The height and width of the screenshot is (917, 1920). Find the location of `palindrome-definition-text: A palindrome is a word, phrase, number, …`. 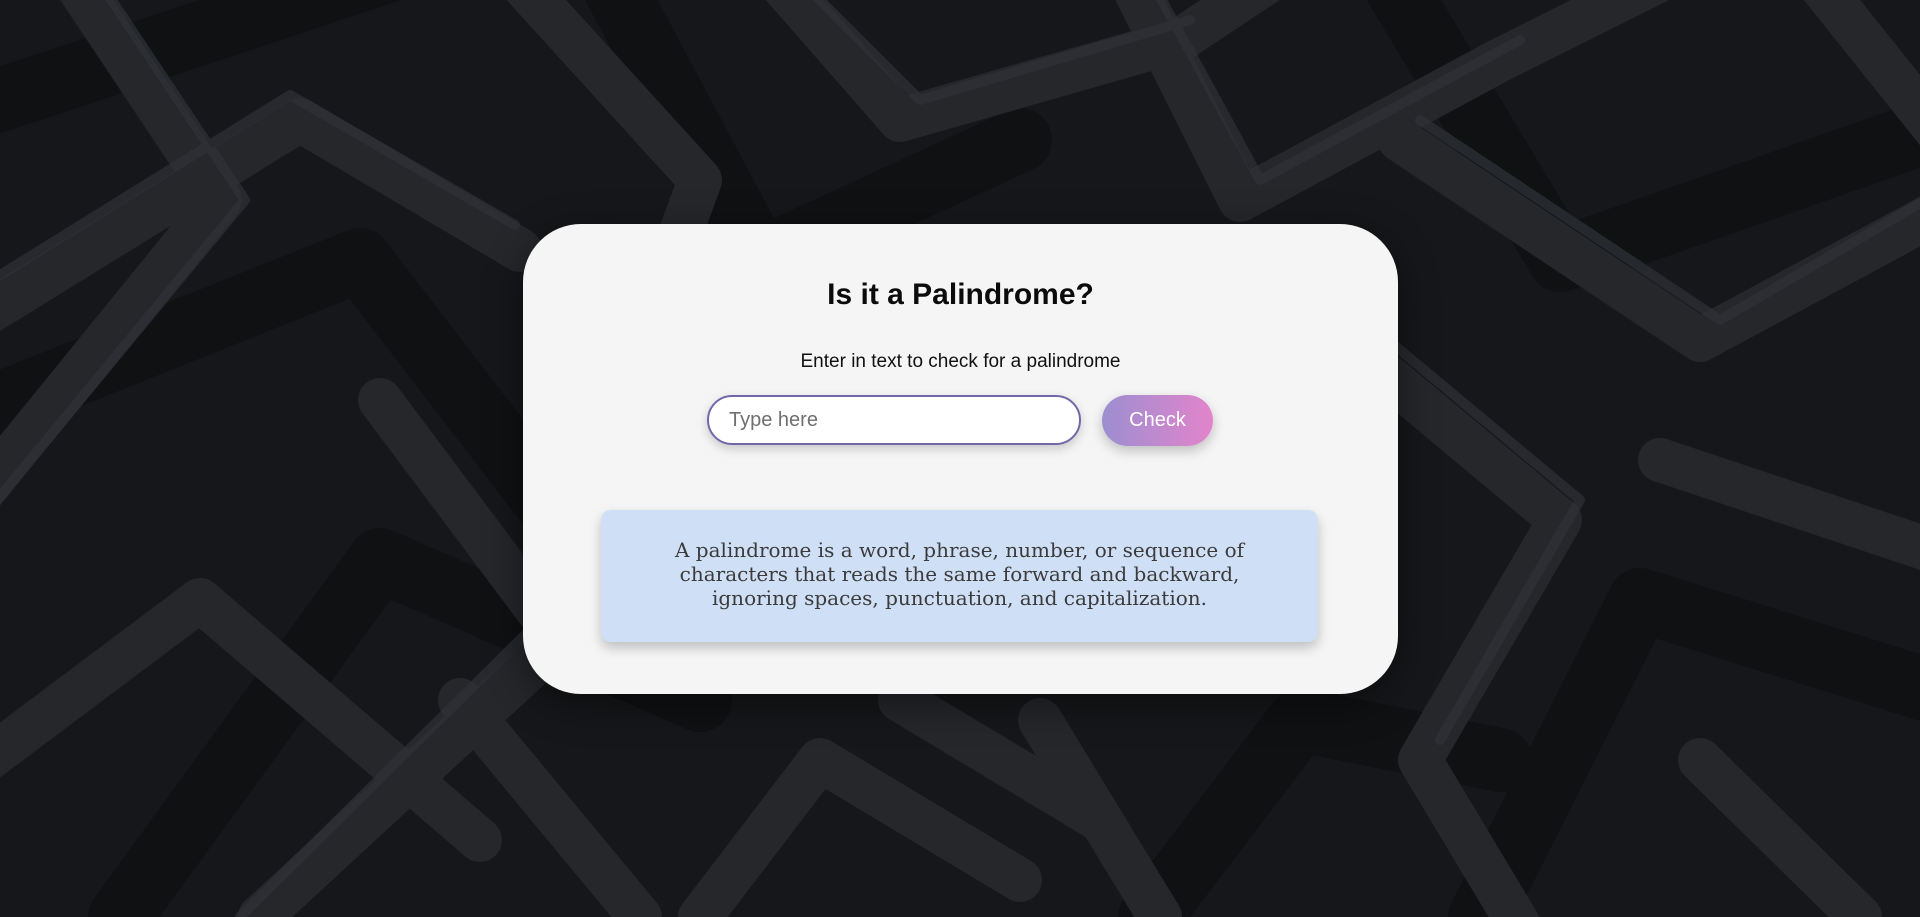

palindrome-definition-text: A palindrome is a word, phrase, number, … is located at coordinates (959, 574).